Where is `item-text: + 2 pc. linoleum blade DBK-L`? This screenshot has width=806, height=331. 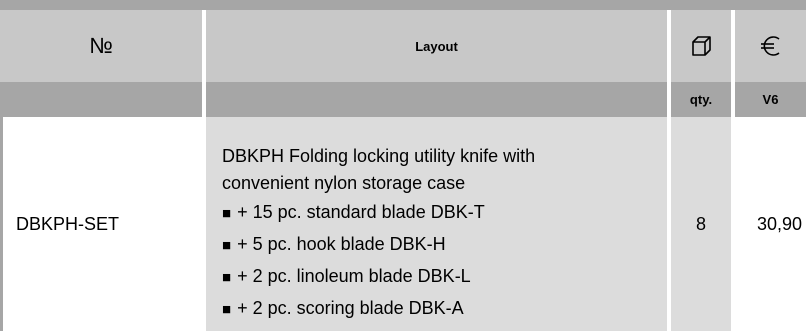 item-text: + 2 pc. linoleum blade DBK-L is located at coordinates (354, 276).